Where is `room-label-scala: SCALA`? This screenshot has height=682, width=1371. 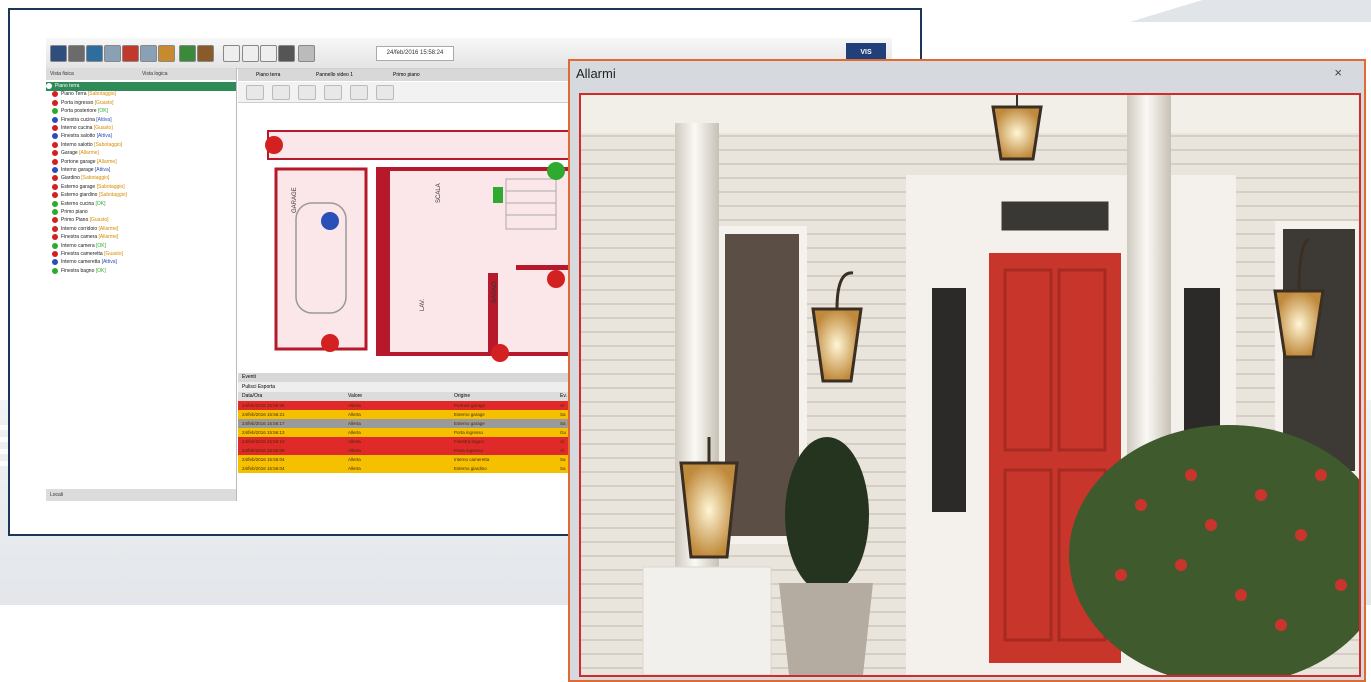 room-label-scala: SCALA is located at coordinates (439, 193).